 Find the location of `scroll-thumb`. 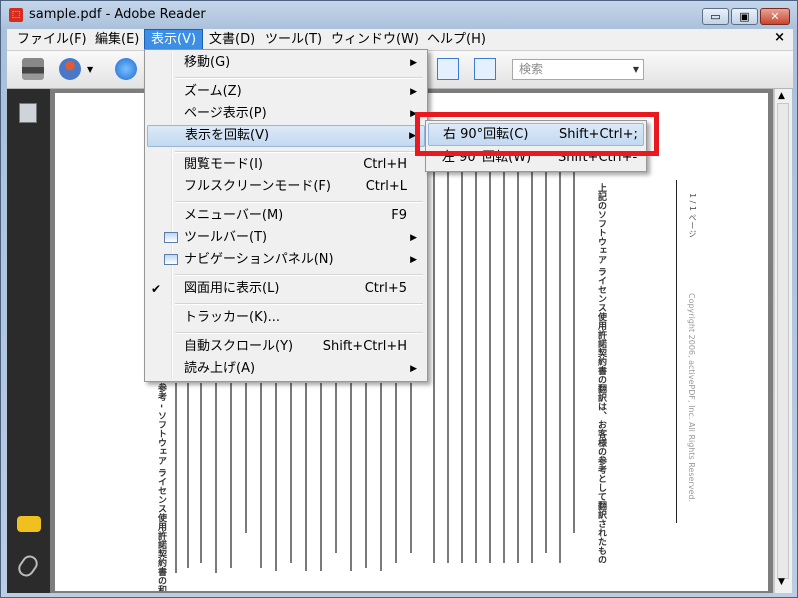

scroll-thumb is located at coordinates (783, 341).